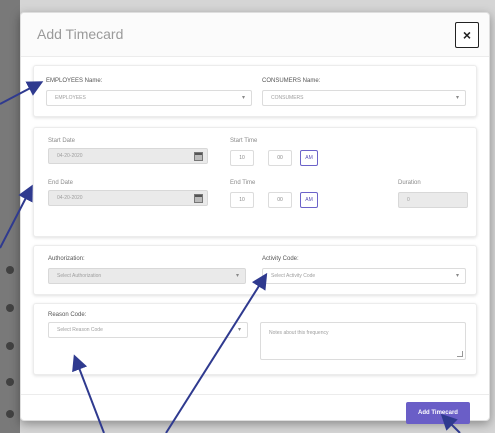 The width and height of the screenshot is (495, 433). I want to click on activity-label: Activity Code:, so click(280, 259).